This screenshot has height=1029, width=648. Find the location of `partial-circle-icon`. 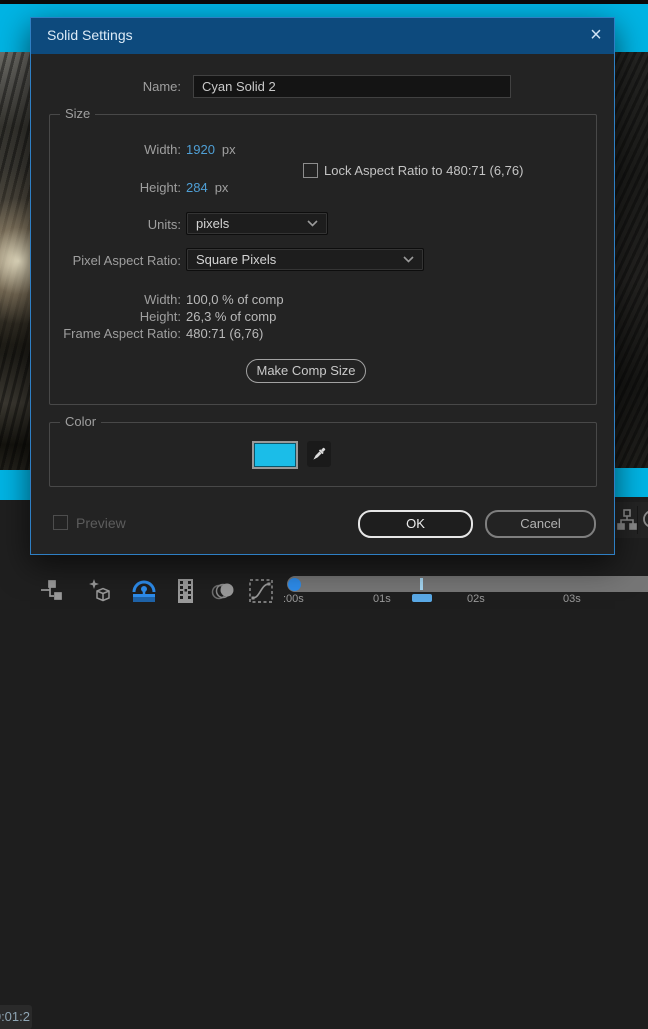

partial-circle-icon is located at coordinates (644, 519).